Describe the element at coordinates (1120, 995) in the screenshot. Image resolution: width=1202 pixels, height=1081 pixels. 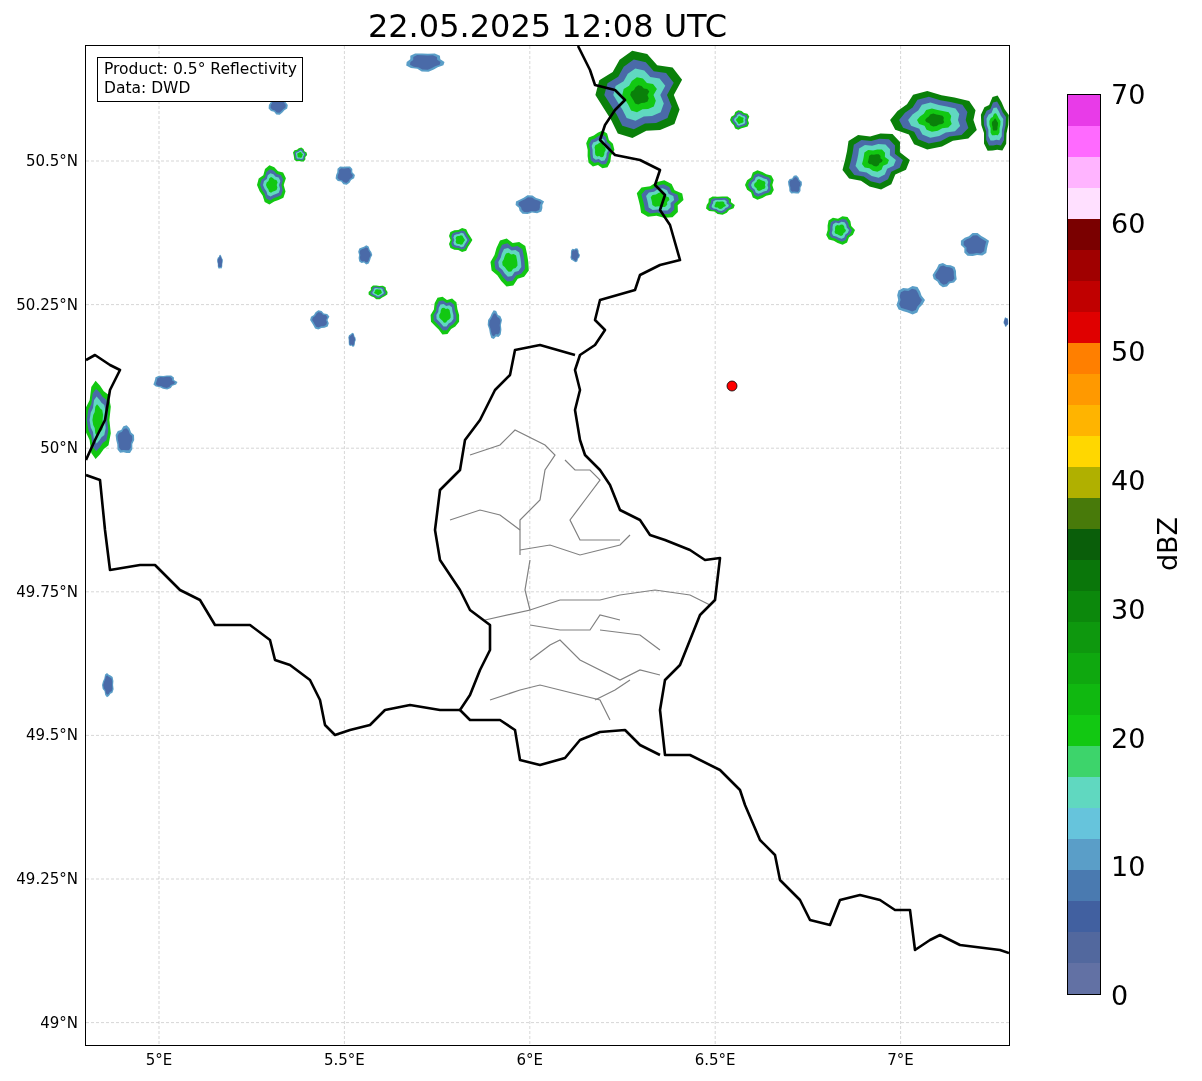
I see `scale-tick-label: 0` at that location.